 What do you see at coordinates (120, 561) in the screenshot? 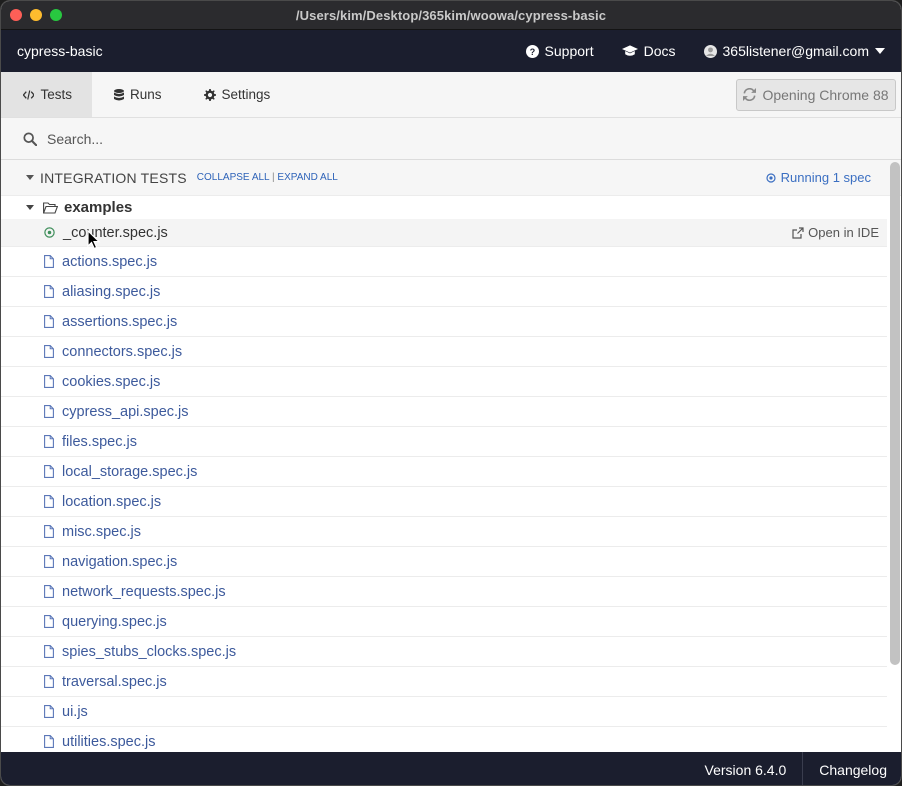
I see `spec-file-name: navigation.spec.js` at bounding box center [120, 561].